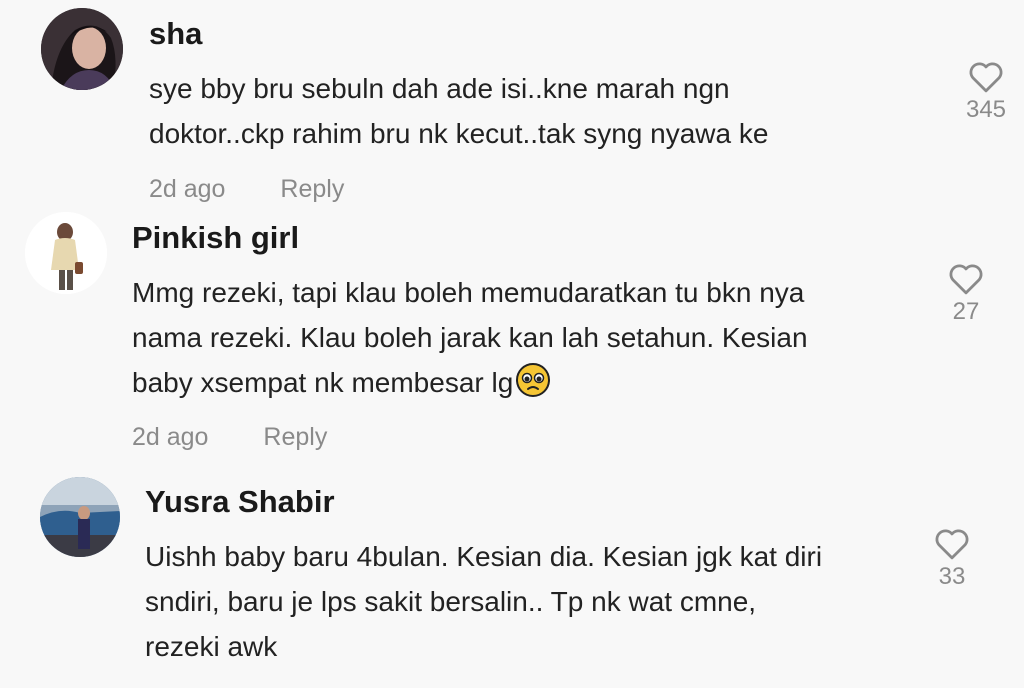 The image size is (1024, 688). I want to click on like-count: 345, so click(986, 109).